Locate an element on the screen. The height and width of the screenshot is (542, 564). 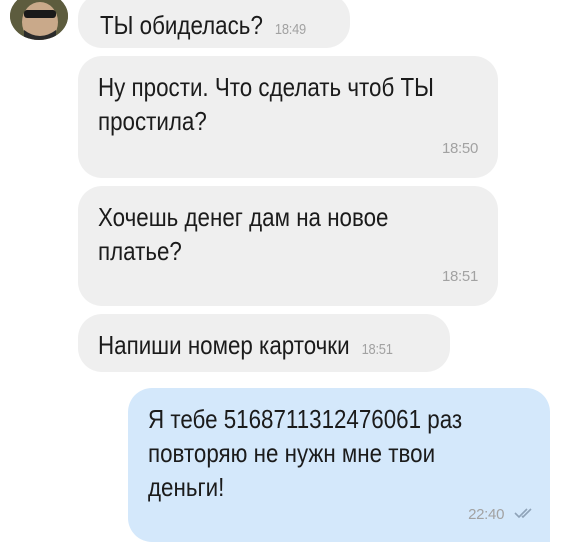
message-bubble-incoming: ТЫ обиделась? 18:49 is located at coordinates (214, 24).